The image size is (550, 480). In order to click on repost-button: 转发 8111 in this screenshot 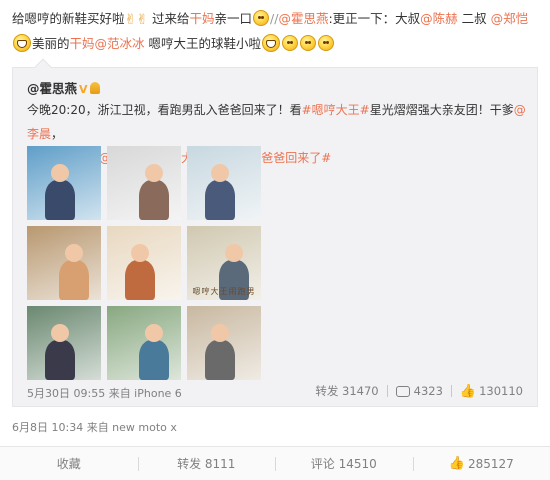, I will do `click(206, 463)`.